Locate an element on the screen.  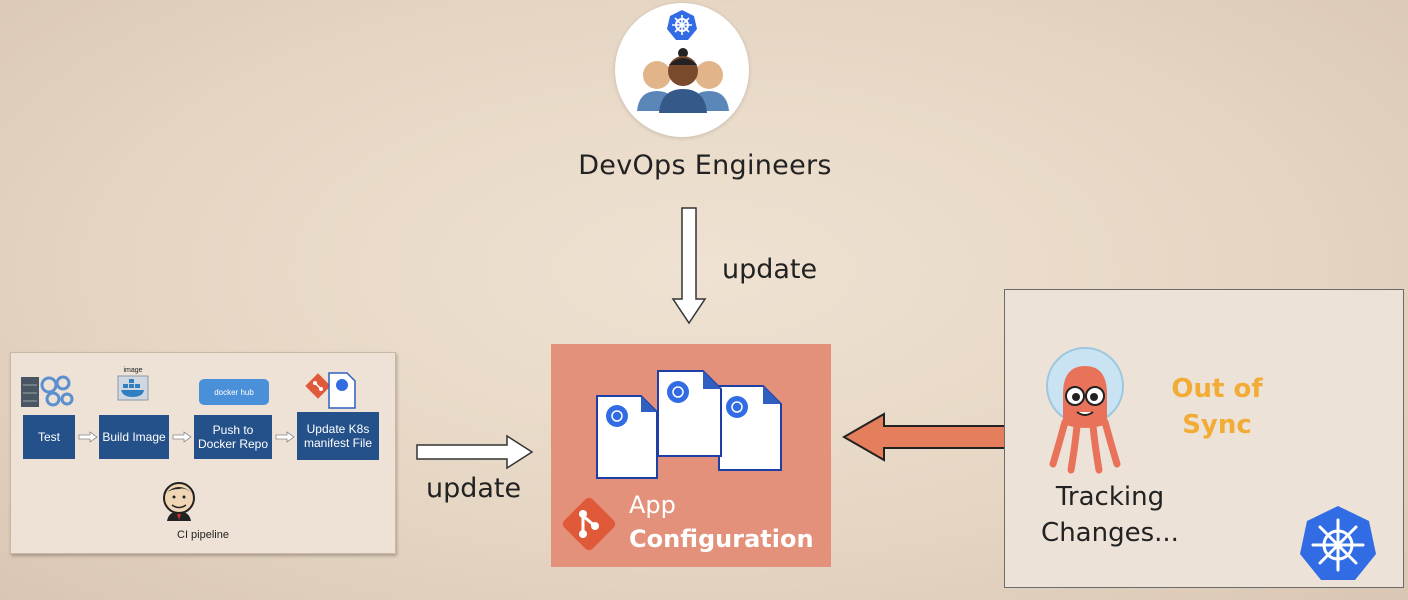
out-of-sync-status-line2: Sync is located at coordinates (1217, 425).